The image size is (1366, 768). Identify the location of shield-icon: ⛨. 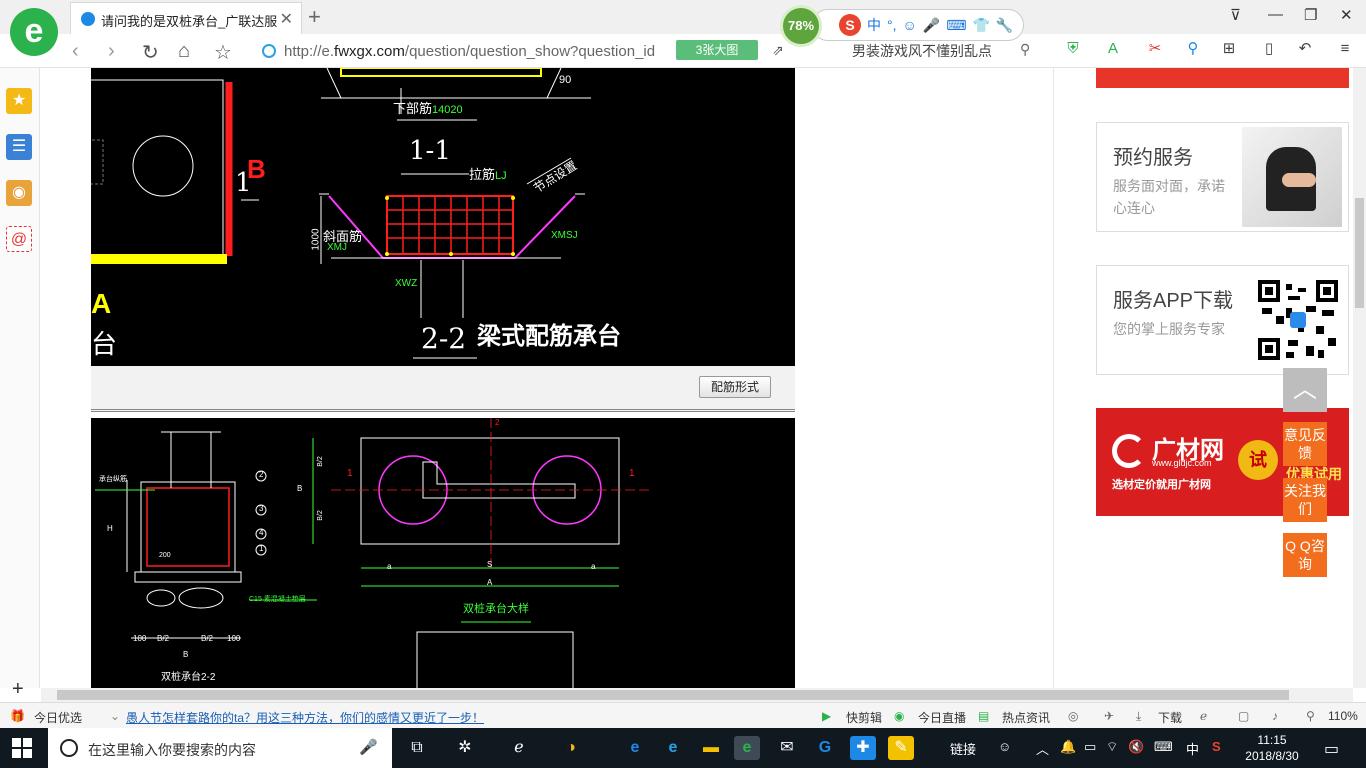
(1073, 49).